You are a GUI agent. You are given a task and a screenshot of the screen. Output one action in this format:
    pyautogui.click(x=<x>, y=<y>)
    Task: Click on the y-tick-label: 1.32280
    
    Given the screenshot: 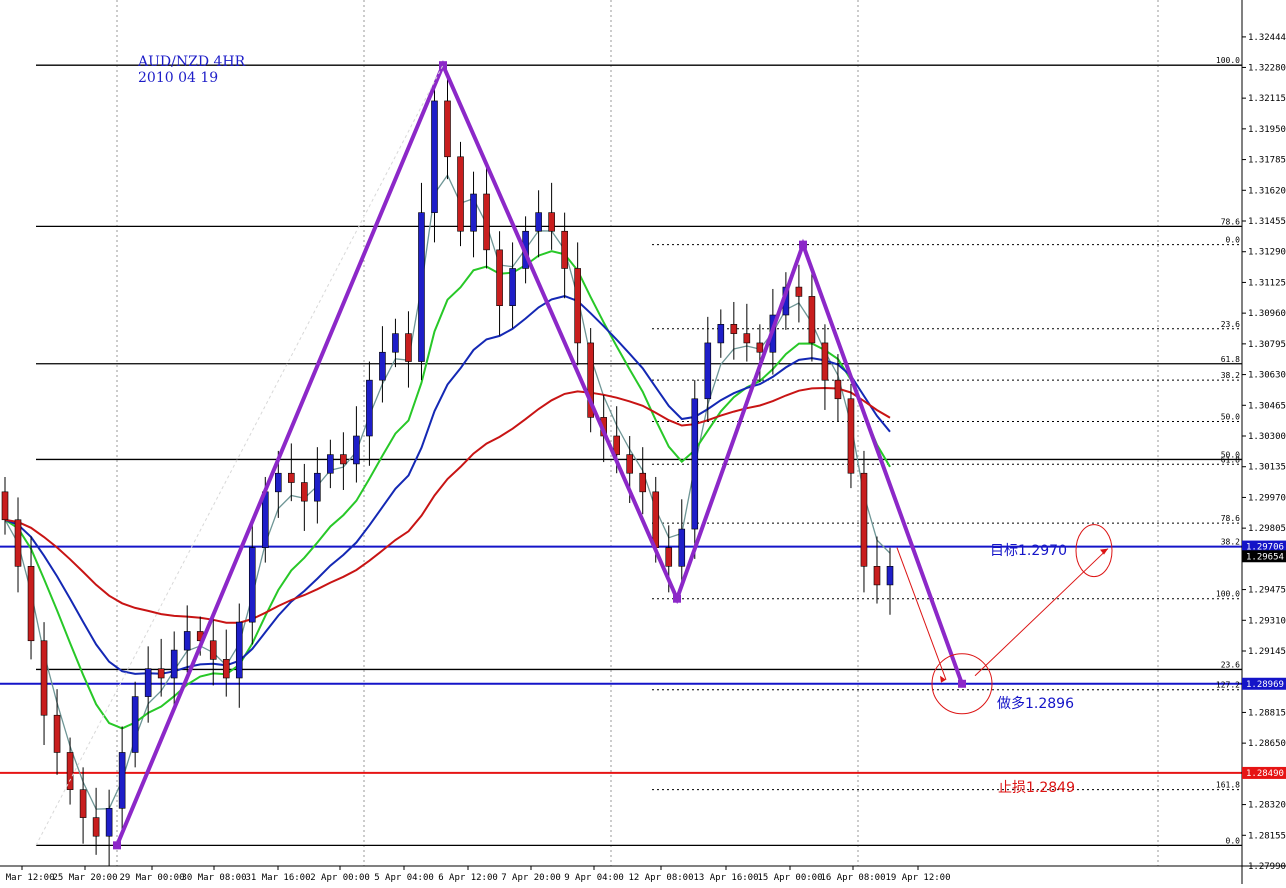 What is the action you would take?
    pyautogui.click(x=1267, y=68)
    